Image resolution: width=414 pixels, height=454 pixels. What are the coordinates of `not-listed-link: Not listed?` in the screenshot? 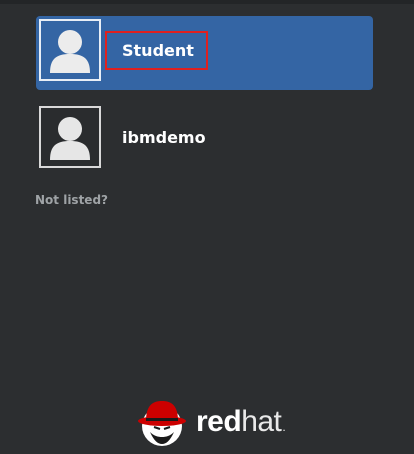 It's located at (71, 200).